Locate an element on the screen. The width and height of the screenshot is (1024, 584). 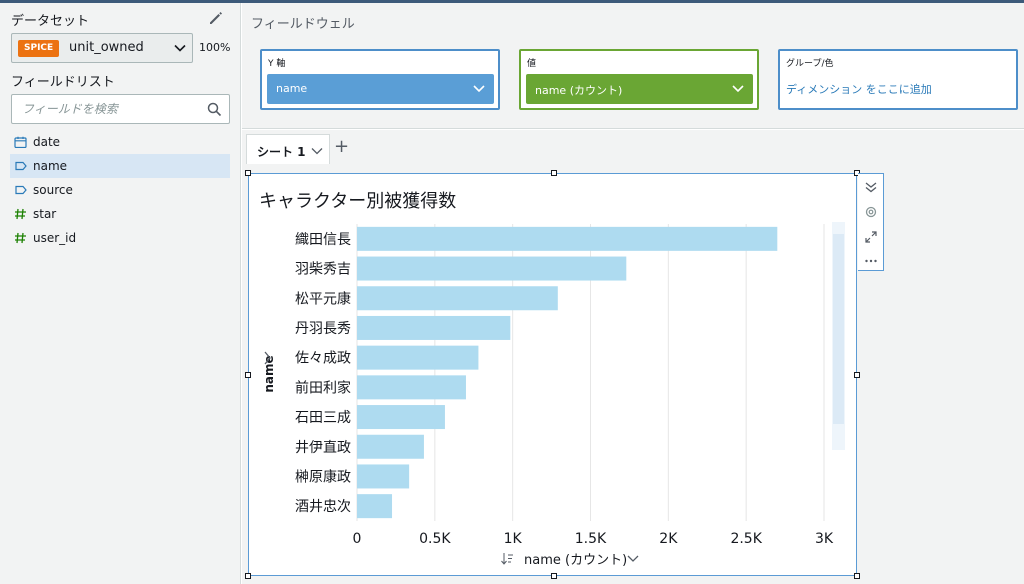
value-field-pill: name (カウント) is located at coordinates (639, 89).